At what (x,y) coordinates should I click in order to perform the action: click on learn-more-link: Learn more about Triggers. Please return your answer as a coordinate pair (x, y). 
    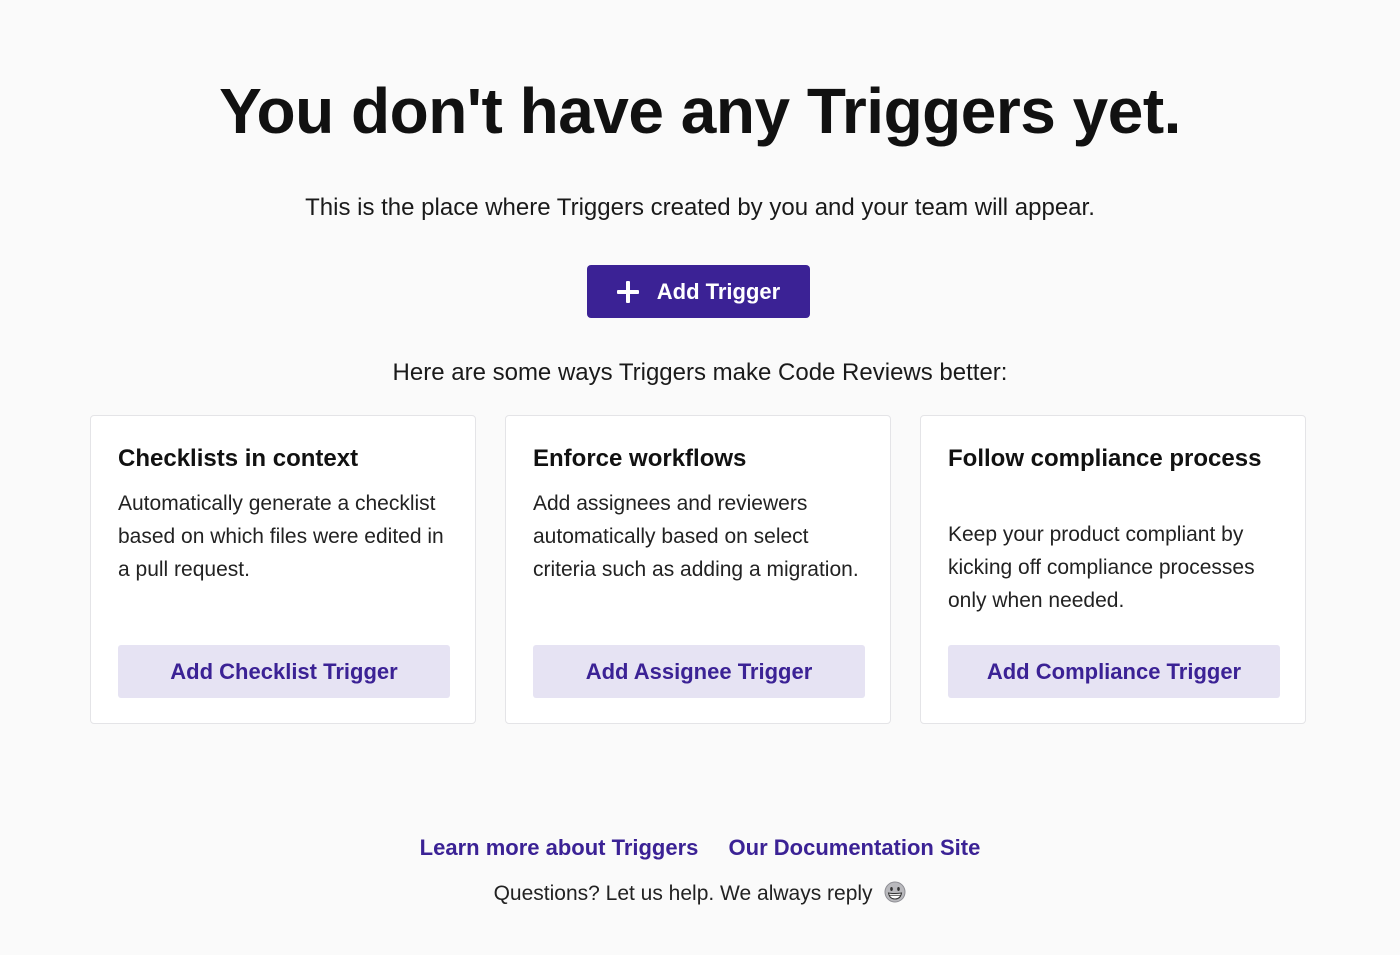
    Looking at the image, I should click on (559, 847).